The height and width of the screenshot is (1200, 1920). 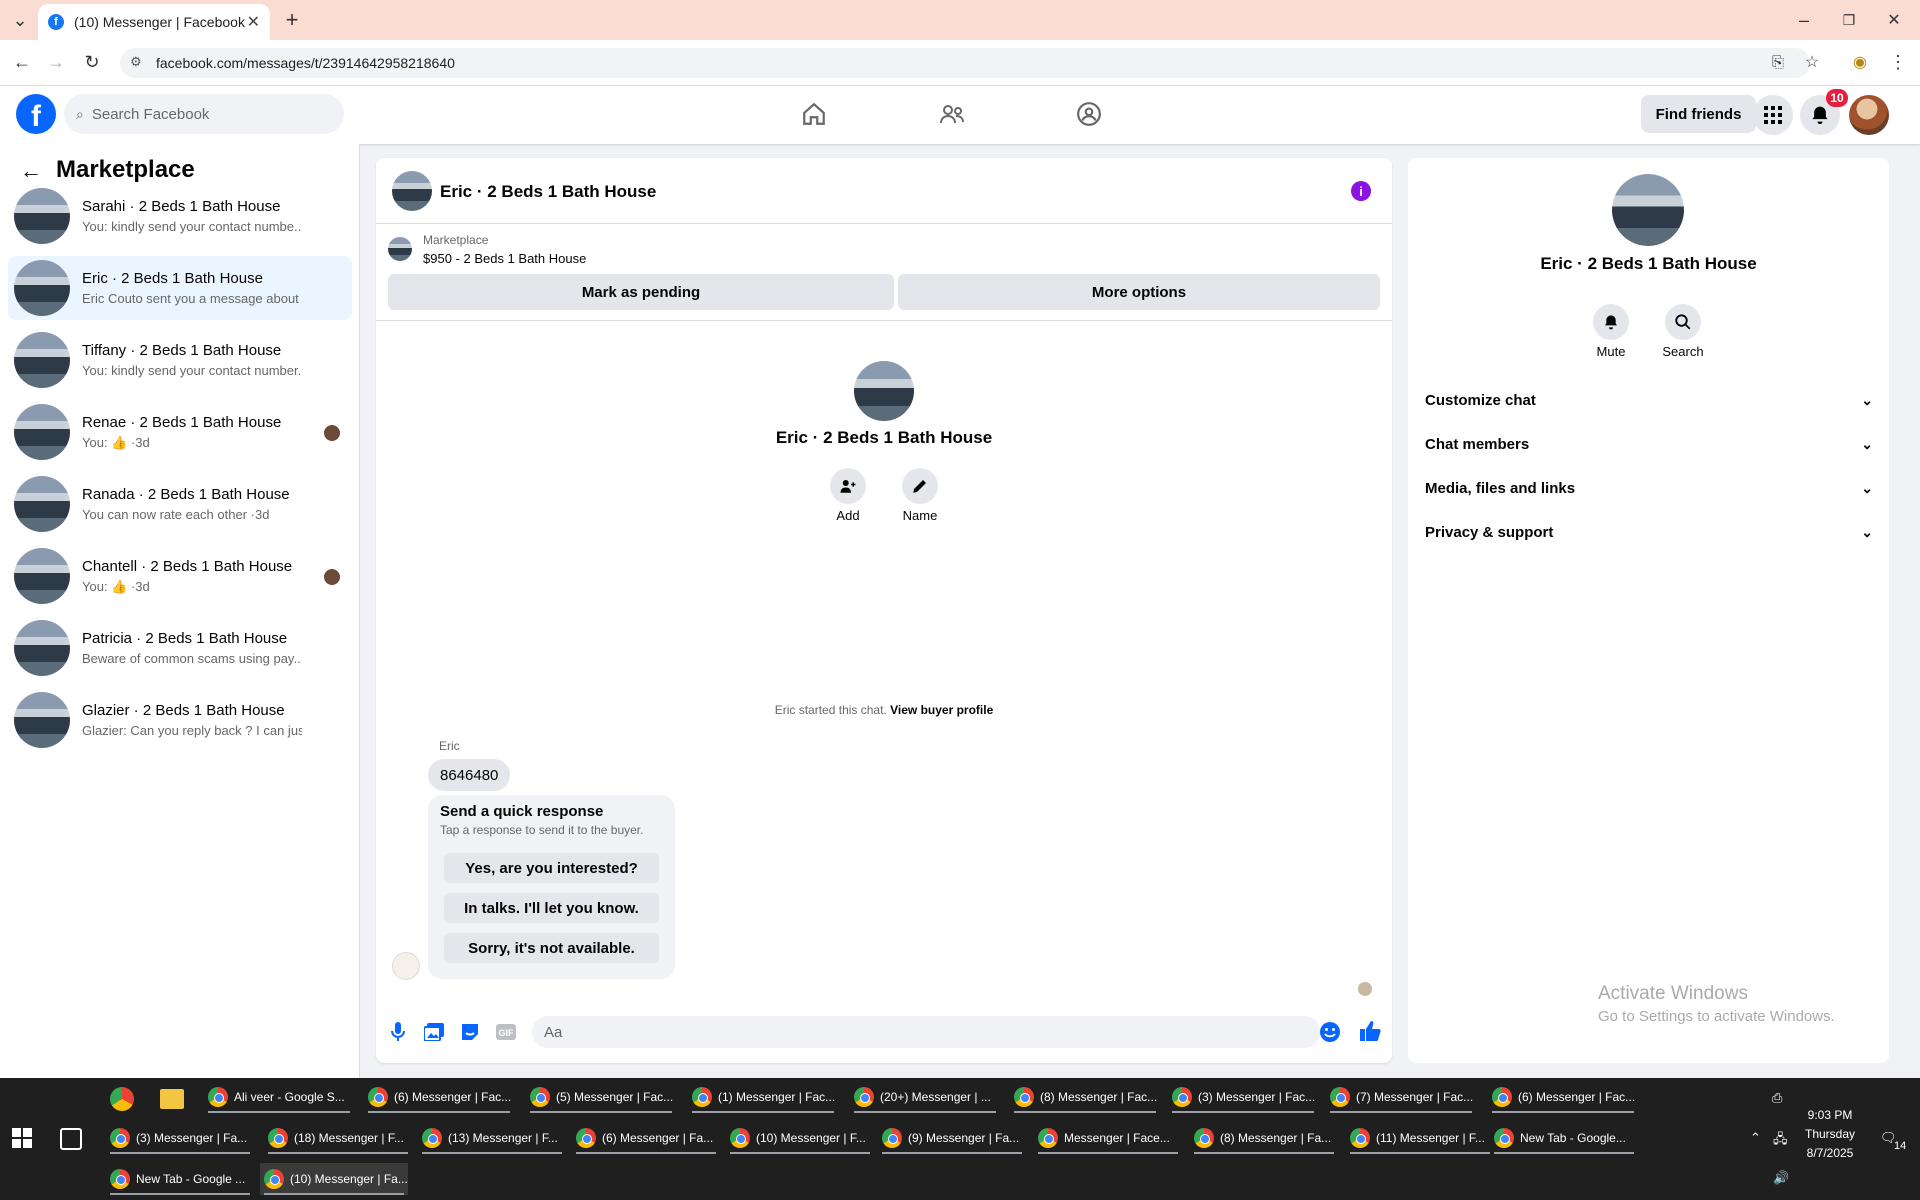 I want to click on bookmark-star-icon: ☆, so click(x=1812, y=62).